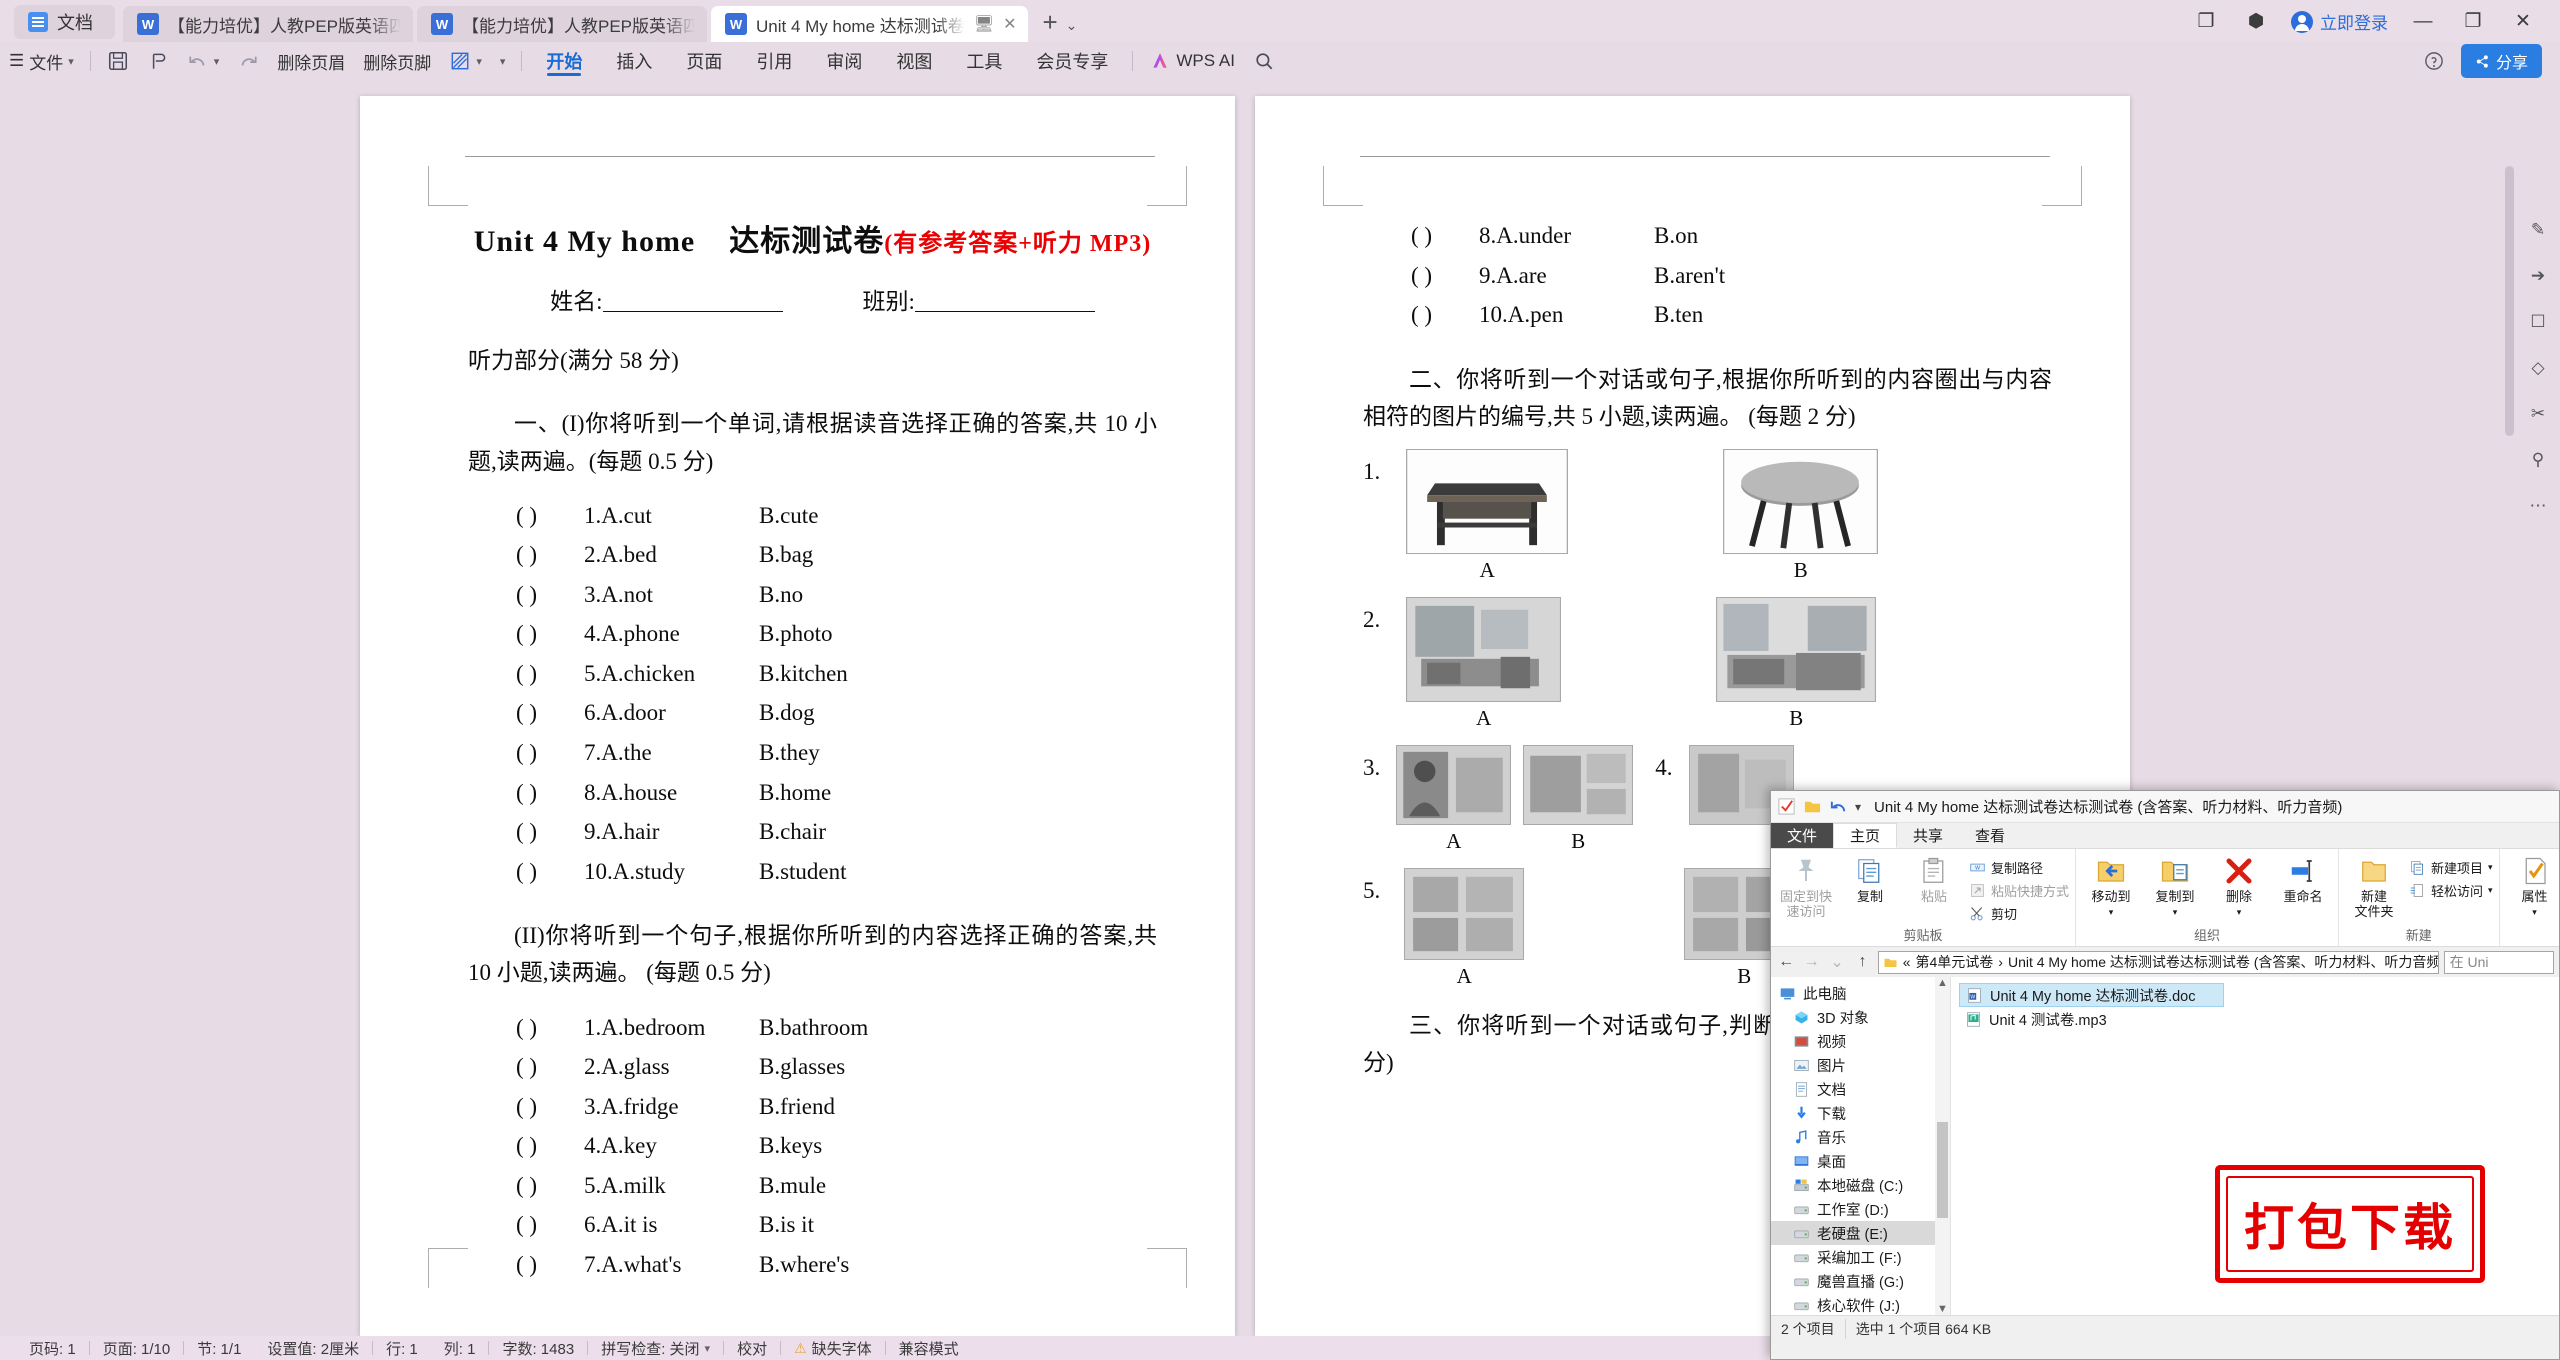  I want to click on tree-item-this-pc: 此电脑, so click(1860, 993).